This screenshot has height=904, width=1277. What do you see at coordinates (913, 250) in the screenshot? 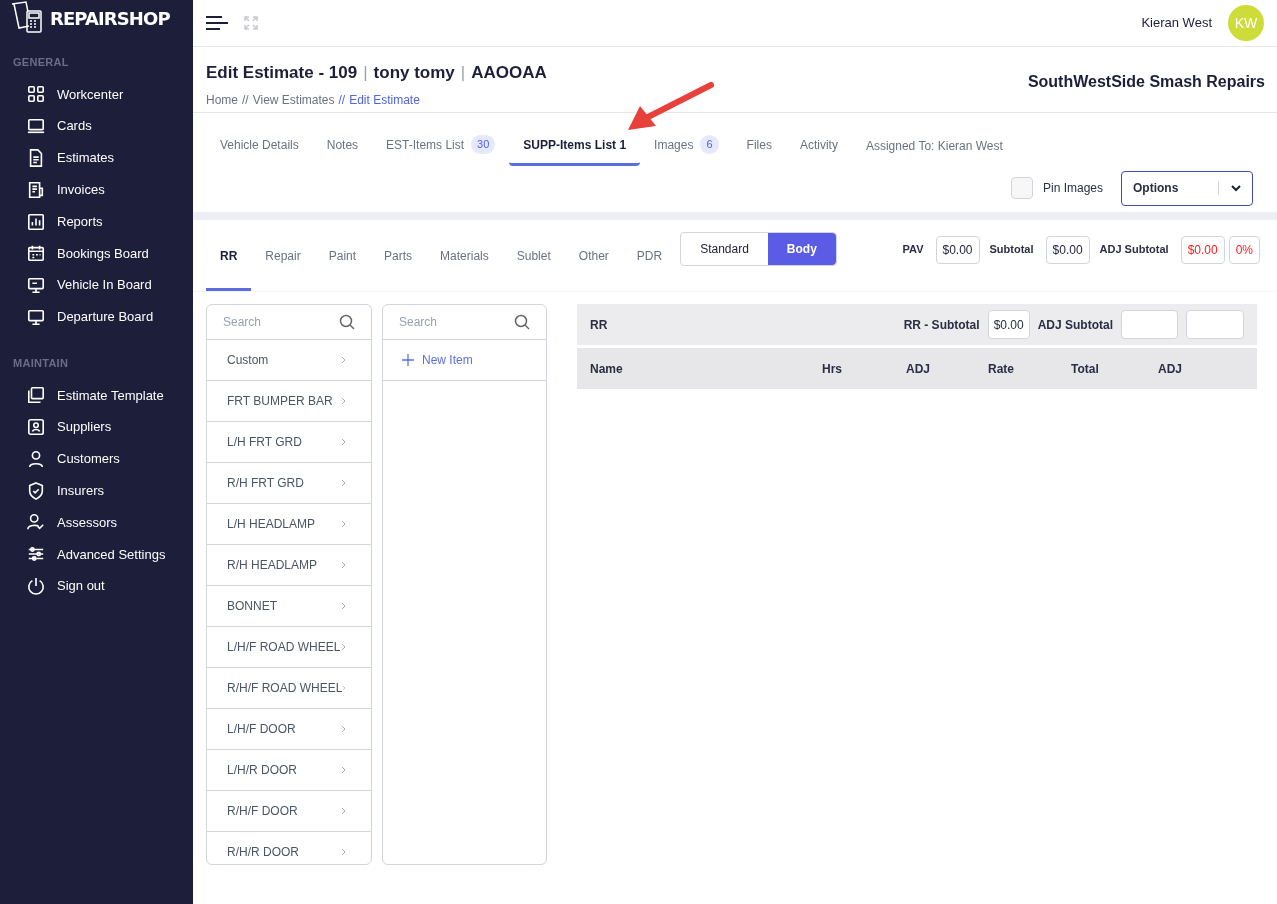
I see `total-label: PAV` at bounding box center [913, 250].